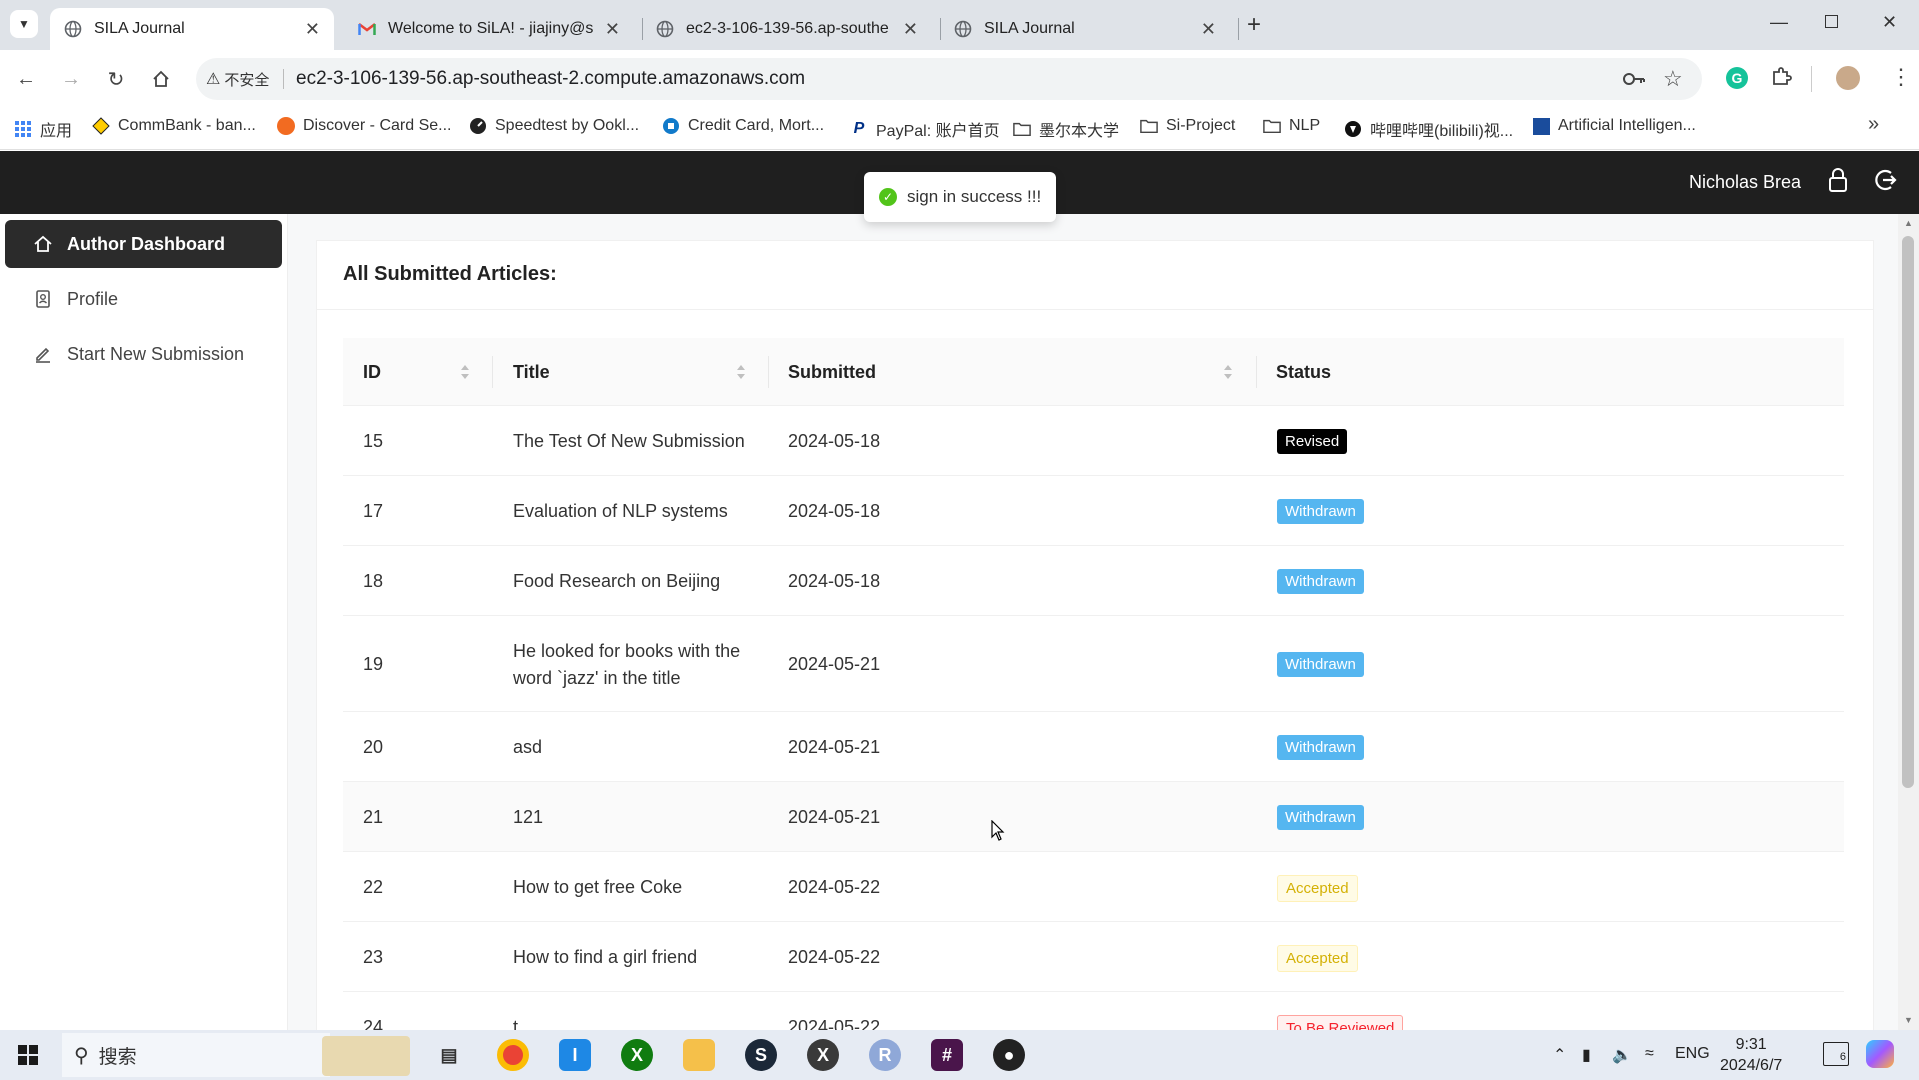 The width and height of the screenshot is (1919, 1080). What do you see at coordinates (1838, 182) in the screenshot?
I see `lock-icon` at bounding box center [1838, 182].